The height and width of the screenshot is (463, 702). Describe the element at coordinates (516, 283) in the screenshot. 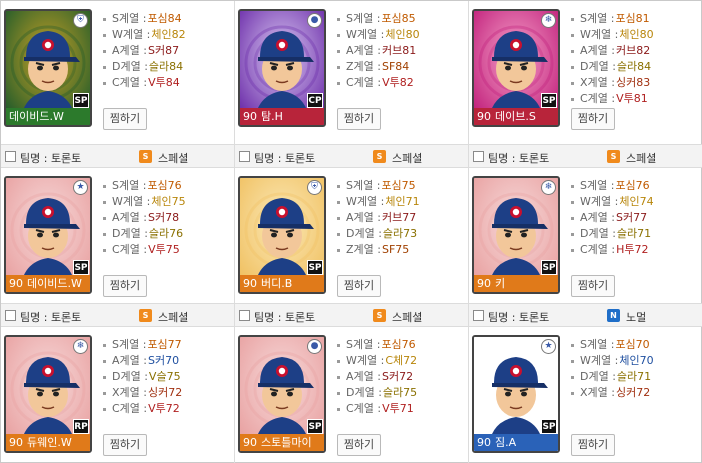

I see `player-name-bar: 90 키` at that location.